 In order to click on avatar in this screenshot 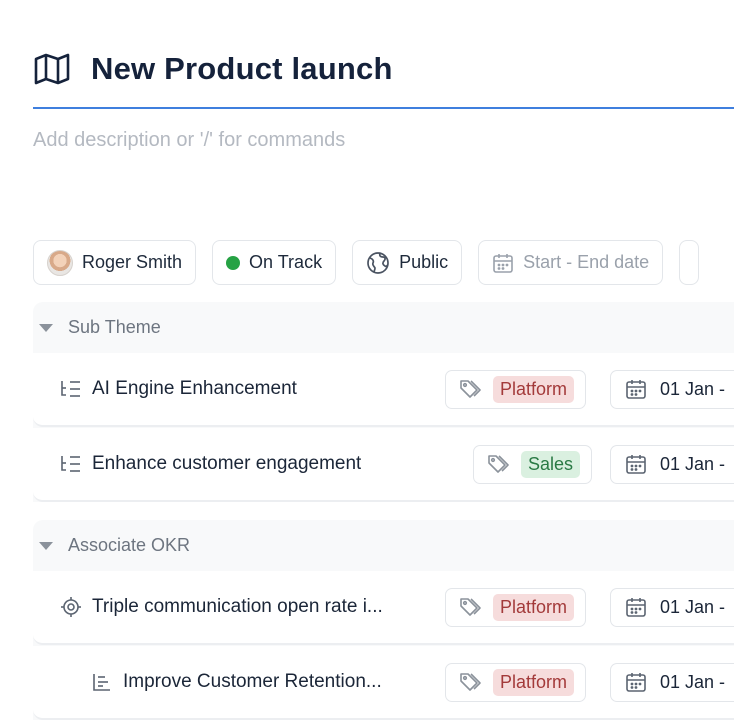, I will do `click(60, 262)`.